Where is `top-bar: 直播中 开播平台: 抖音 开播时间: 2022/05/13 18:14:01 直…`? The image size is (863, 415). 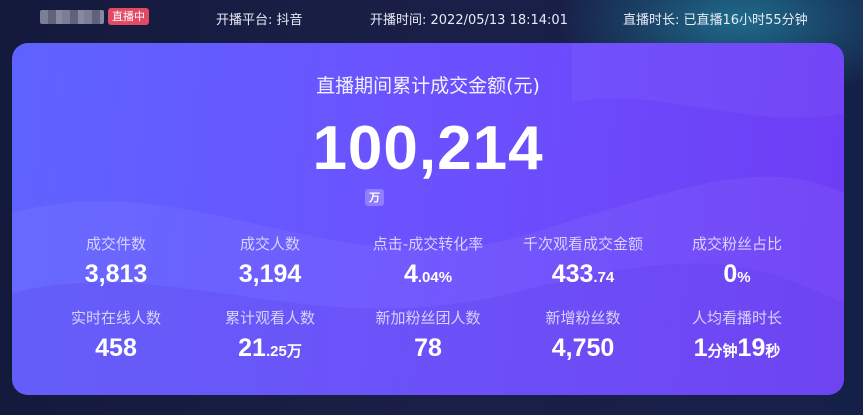
top-bar: 直播中 开播平台: 抖音 开播时间: 2022/05/13 18:14:01 直… is located at coordinates (431, 18).